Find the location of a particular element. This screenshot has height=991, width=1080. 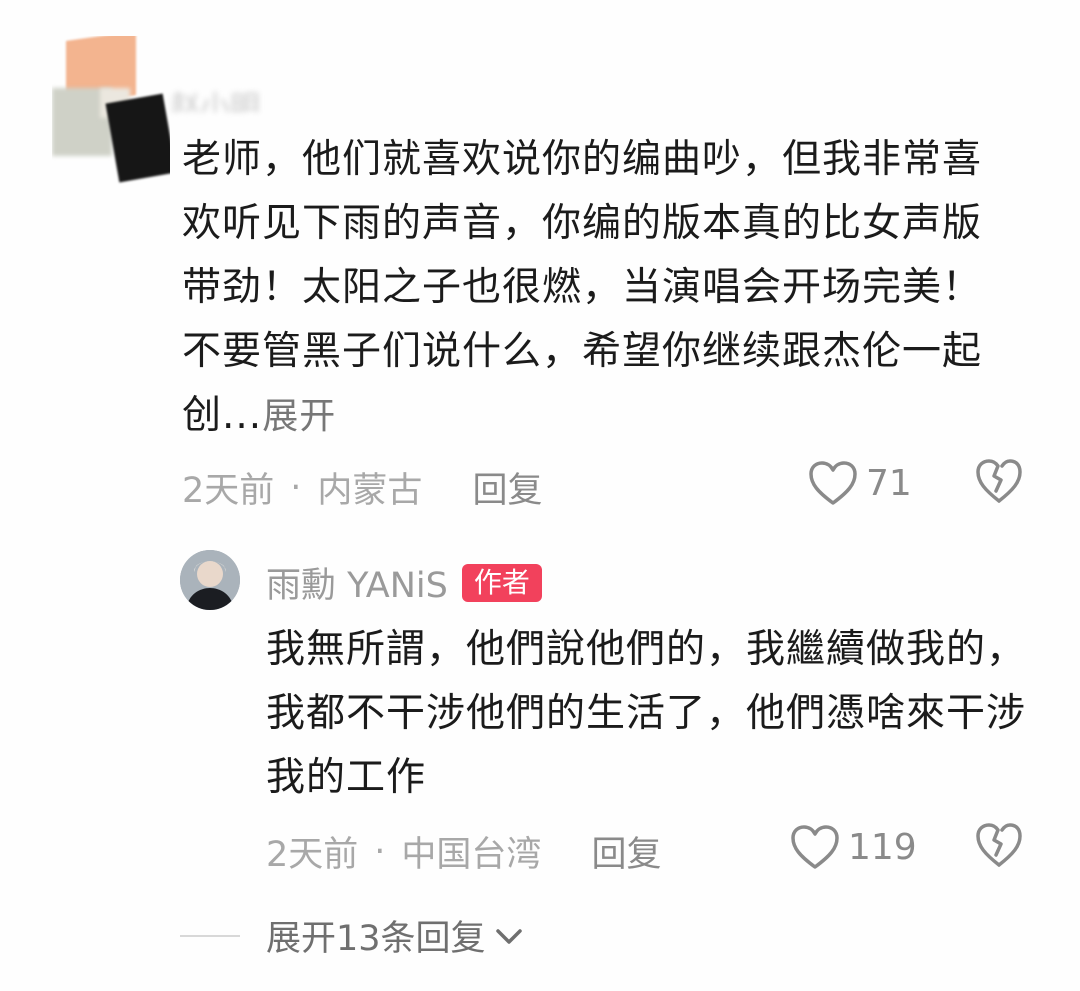

reply-like-button: 119 is located at coordinates (853, 847).